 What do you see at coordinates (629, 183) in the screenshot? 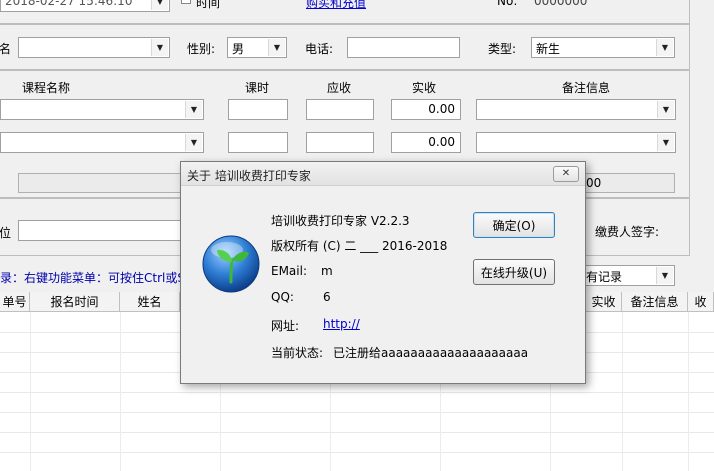
I see `total-bar-right: 00` at bounding box center [629, 183].